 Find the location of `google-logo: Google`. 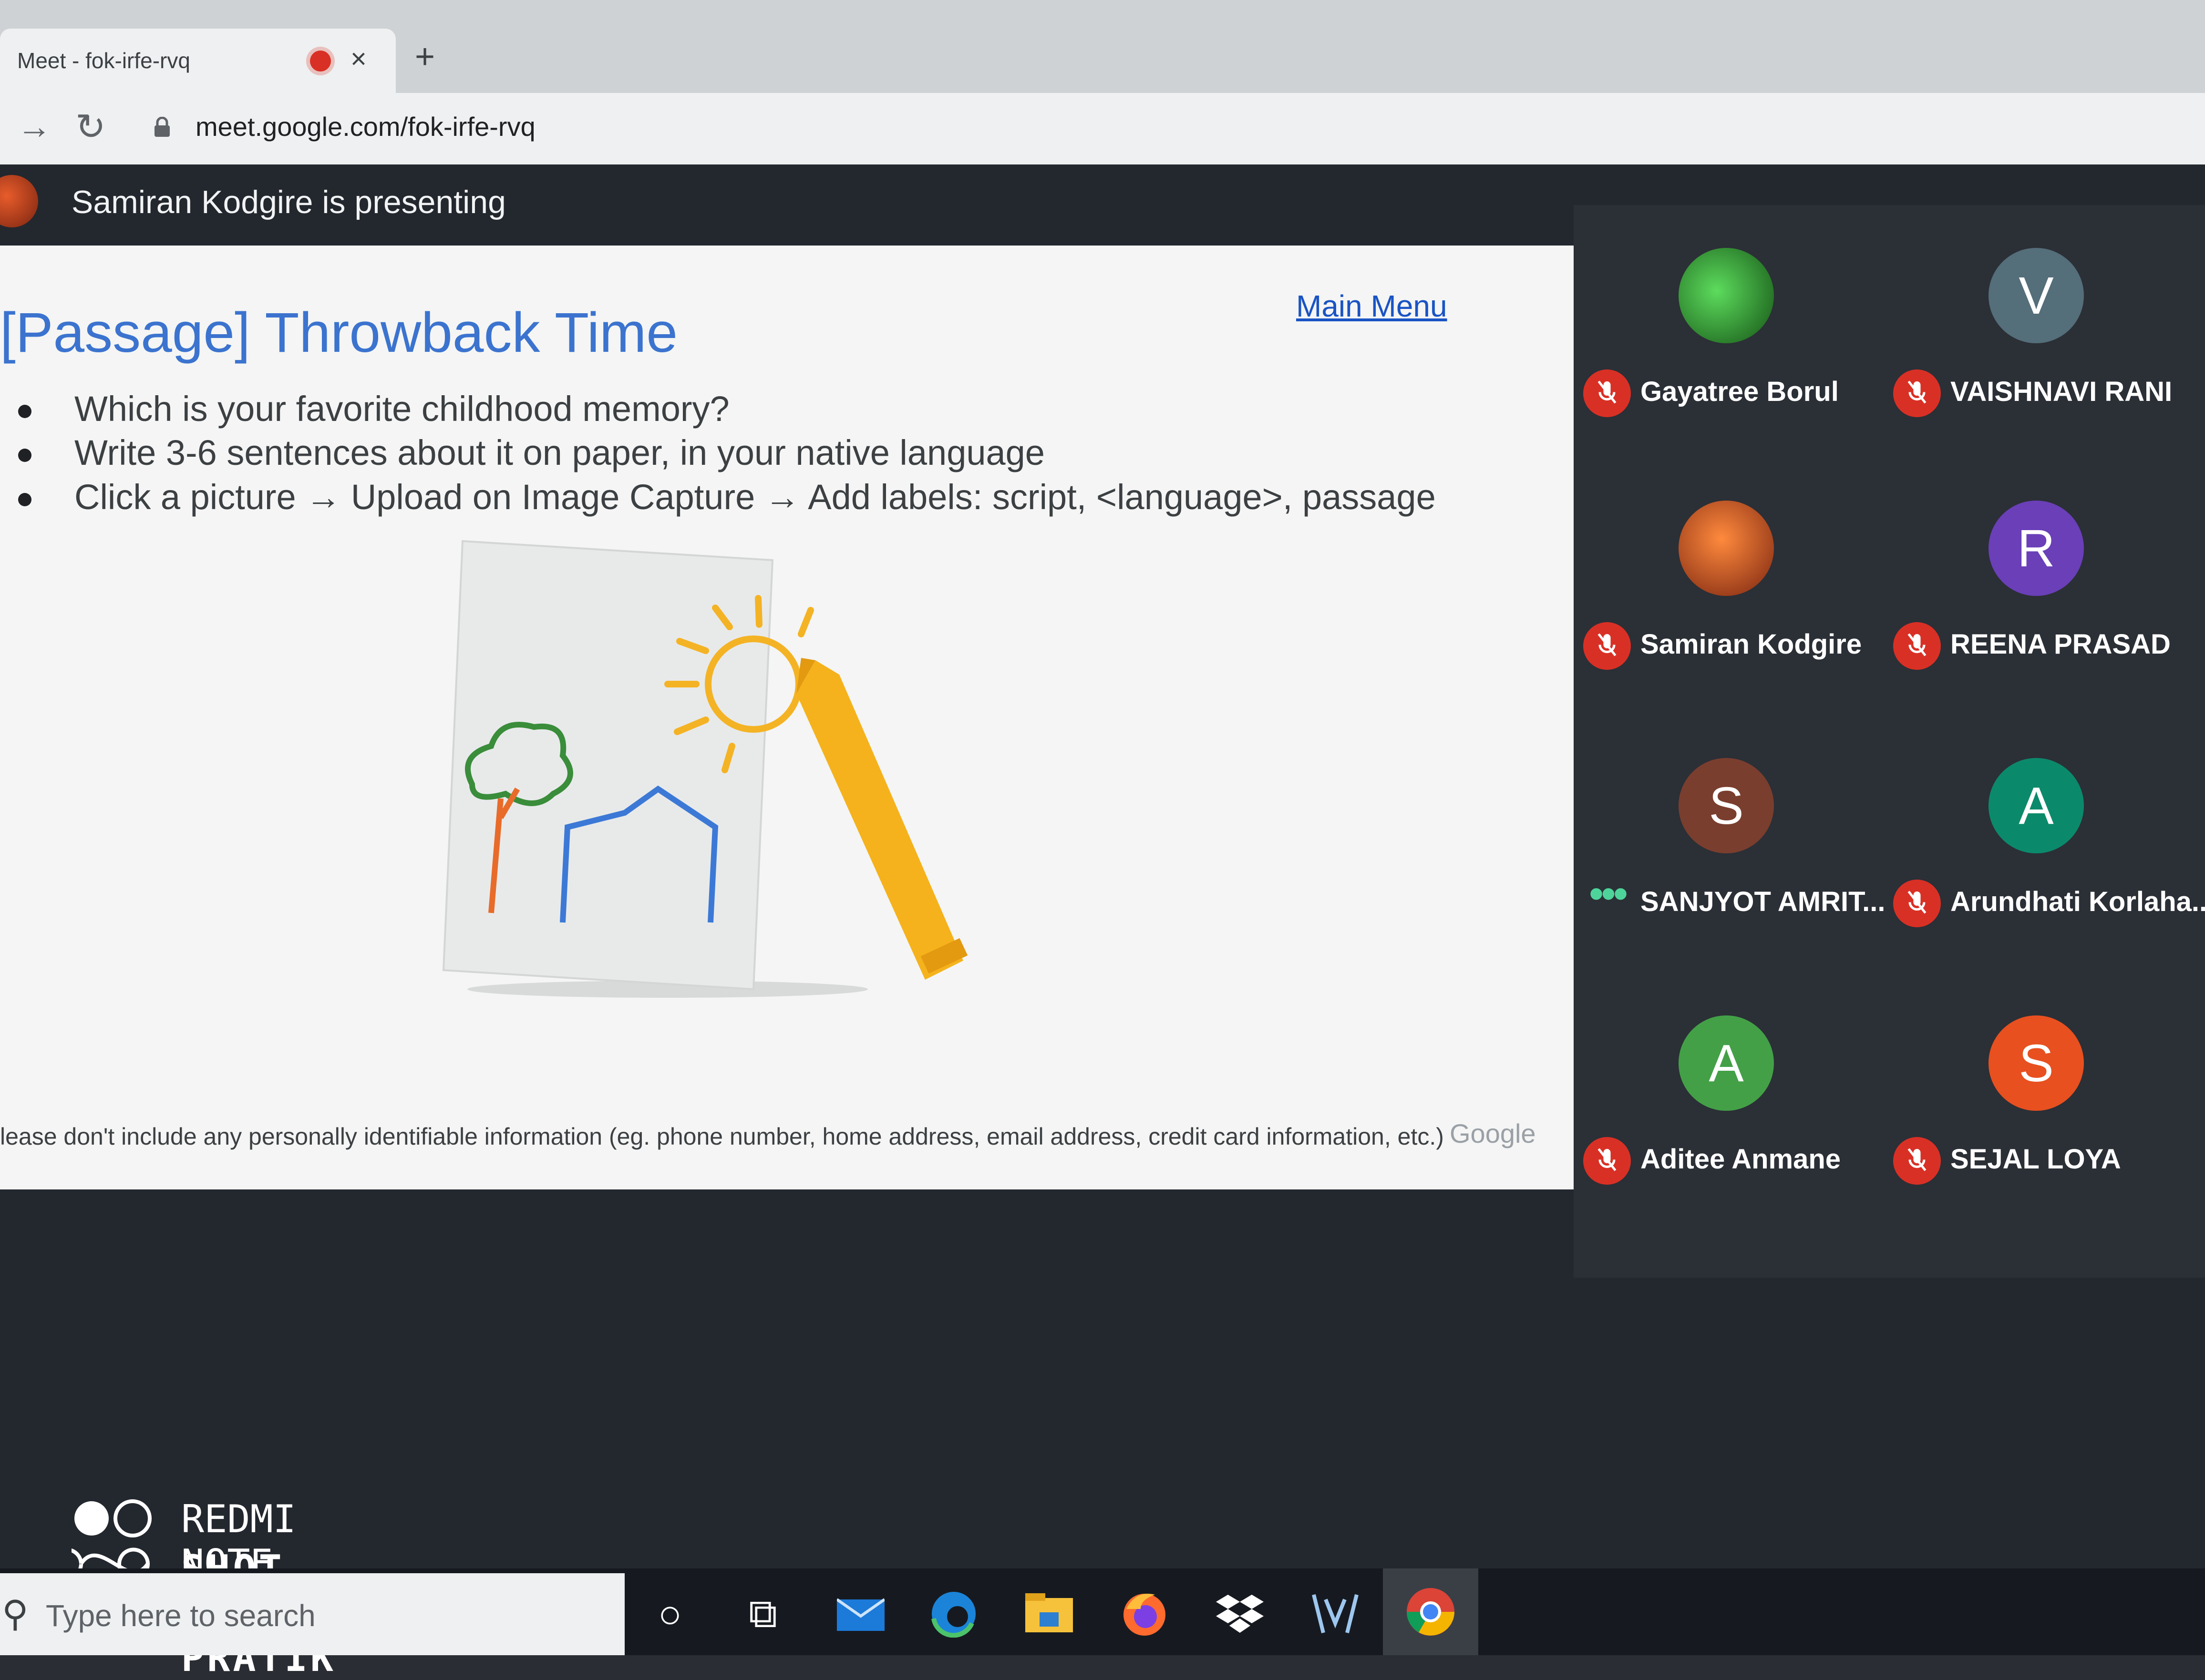

google-logo: Google is located at coordinates (1493, 1133).